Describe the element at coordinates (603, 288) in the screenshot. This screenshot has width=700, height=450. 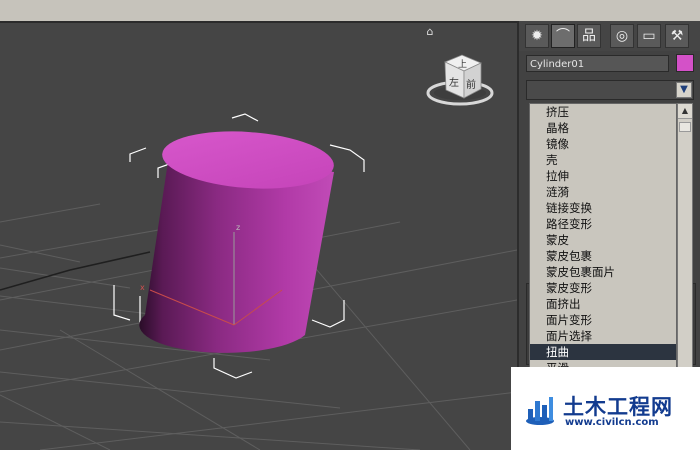
I see `modifier-item: 蒙皮变形` at that location.